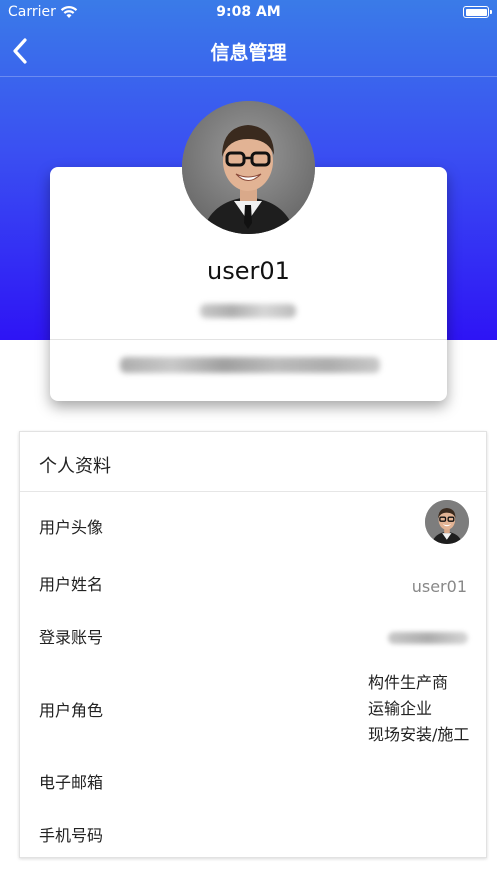  What do you see at coordinates (439, 586) in the screenshot?
I see `name-row-value: user01` at bounding box center [439, 586].